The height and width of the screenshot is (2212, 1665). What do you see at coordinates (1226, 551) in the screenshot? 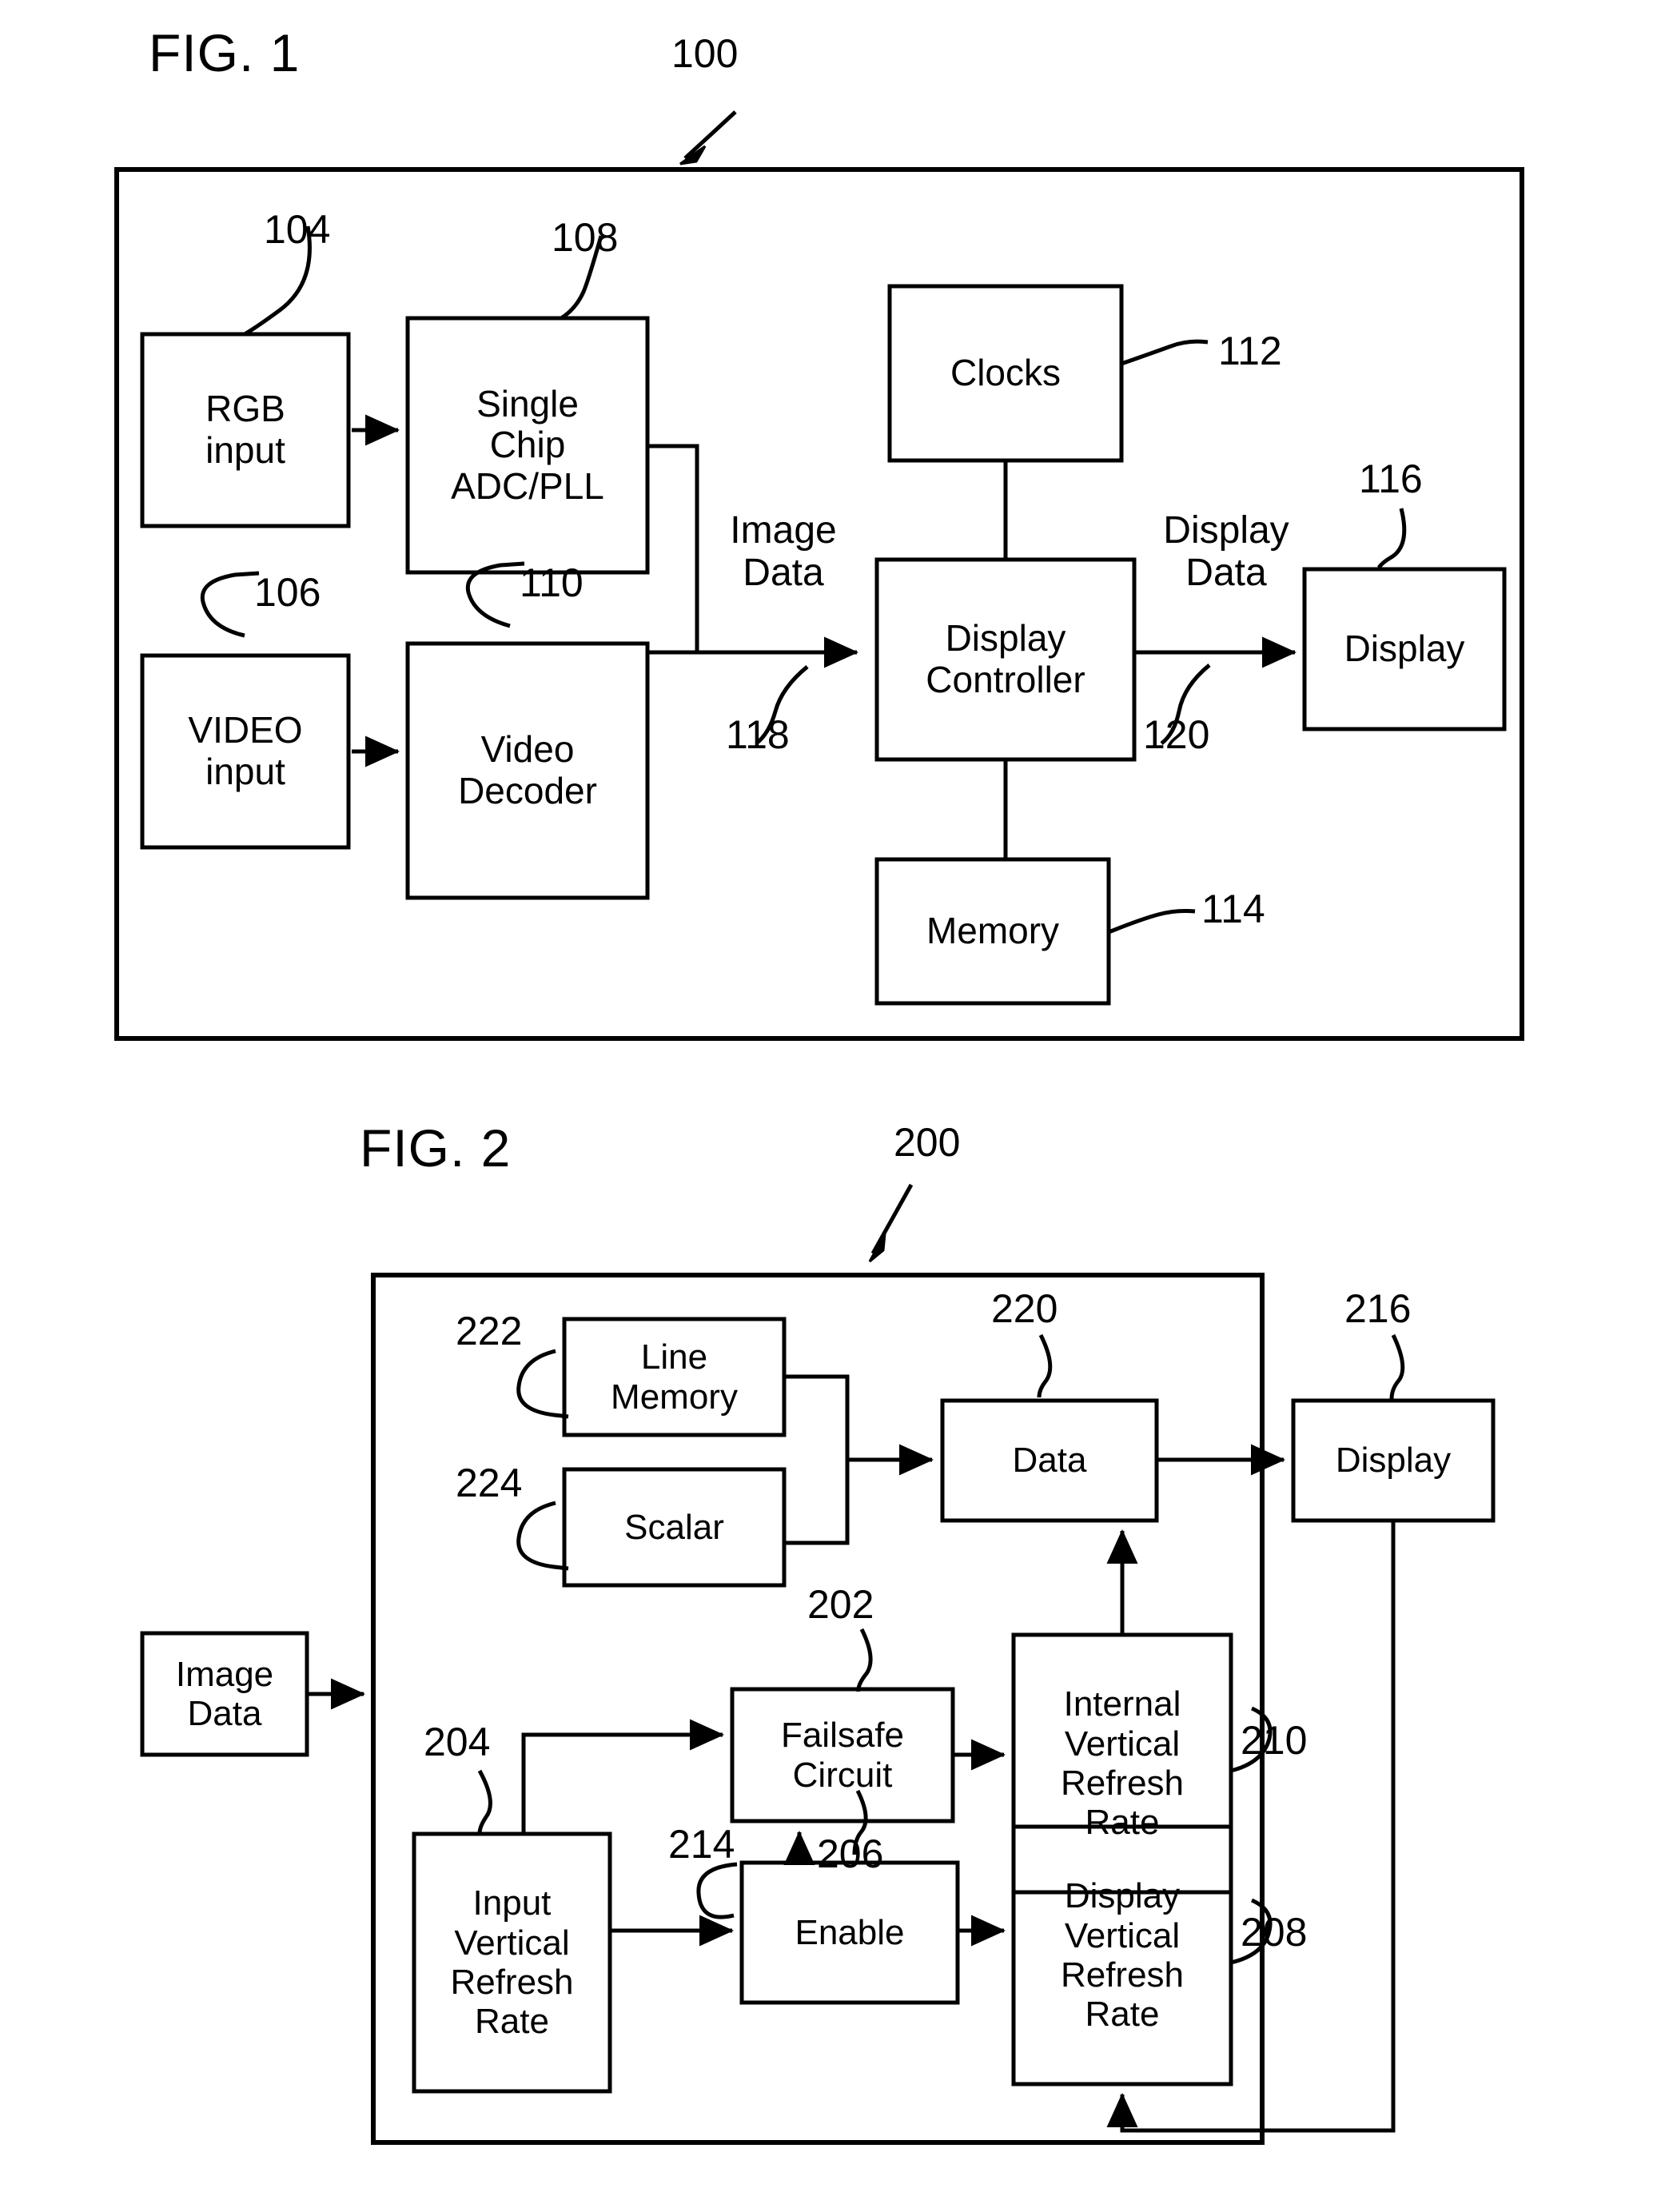
I see `fig1-edge-display-data: Display Data` at bounding box center [1226, 551].